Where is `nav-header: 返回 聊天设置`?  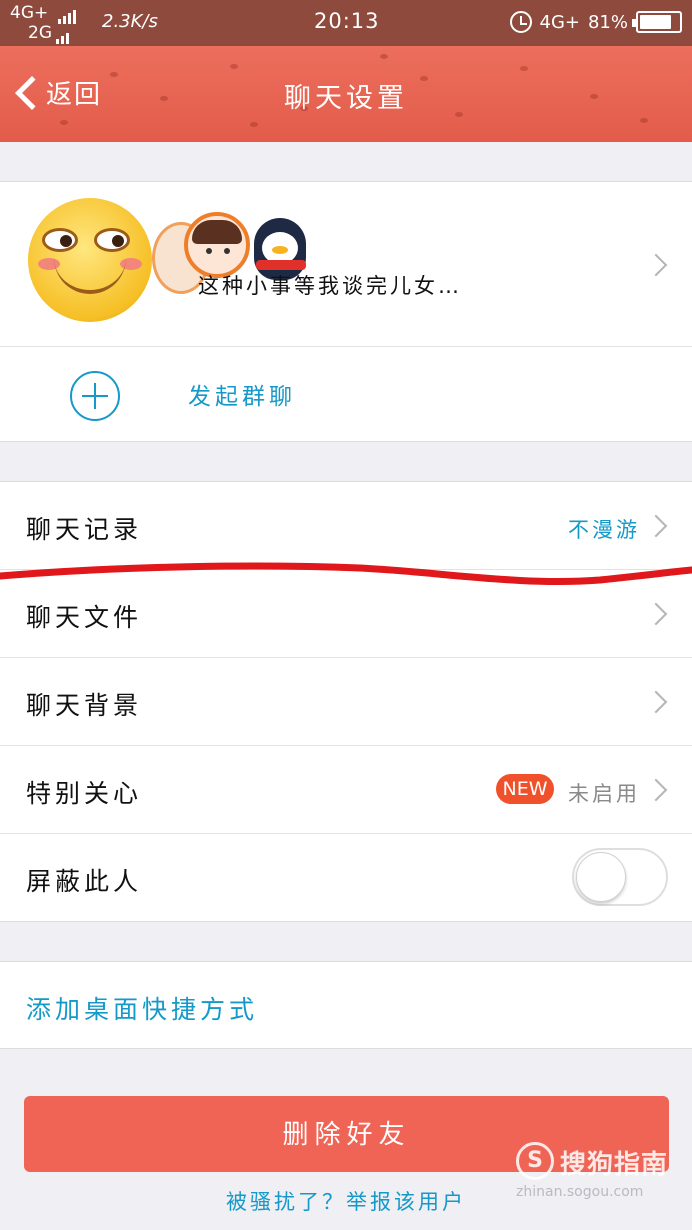
nav-header: 返回 聊天设置 is located at coordinates (346, 94).